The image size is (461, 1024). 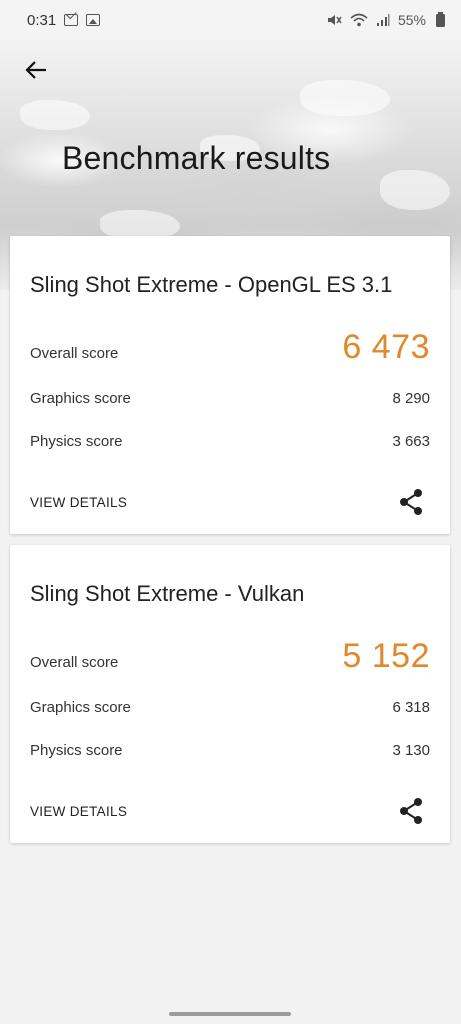 I want to click on arrow-left-icon, so click(x=35, y=70).